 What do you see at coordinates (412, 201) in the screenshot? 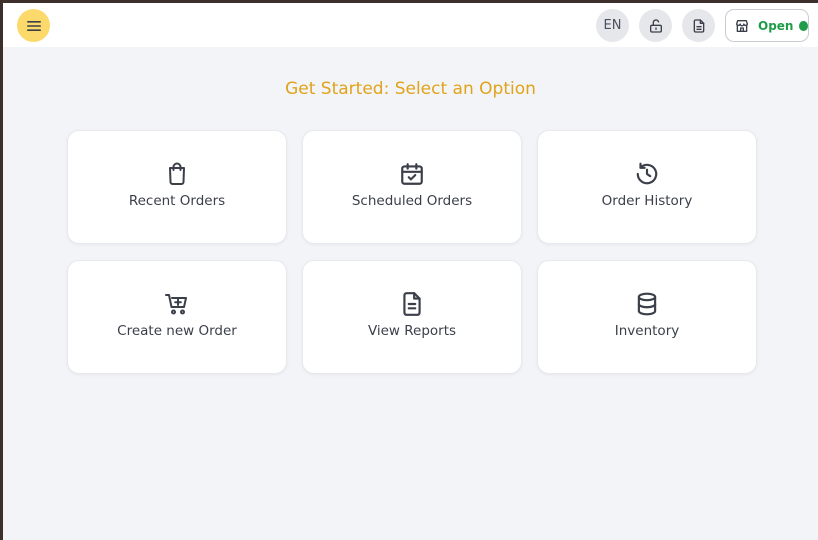
I see `scheduled-orders-label: Scheduled Orders` at bounding box center [412, 201].